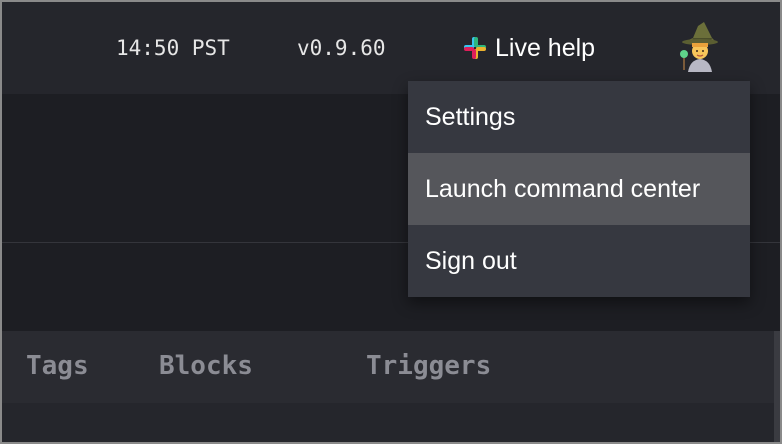 The image size is (782, 444). Describe the element at coordinates (173, 48) in the screenshot. I see `current-time: 14:50 PST` at that location.